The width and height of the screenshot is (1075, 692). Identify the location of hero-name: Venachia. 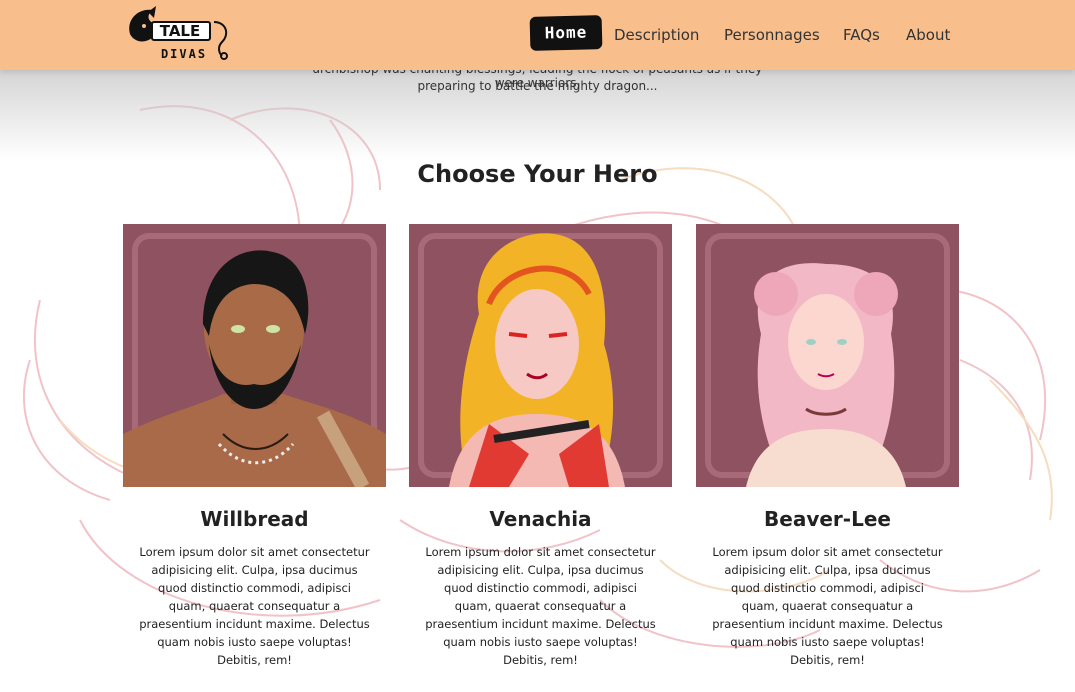
(540, 519).